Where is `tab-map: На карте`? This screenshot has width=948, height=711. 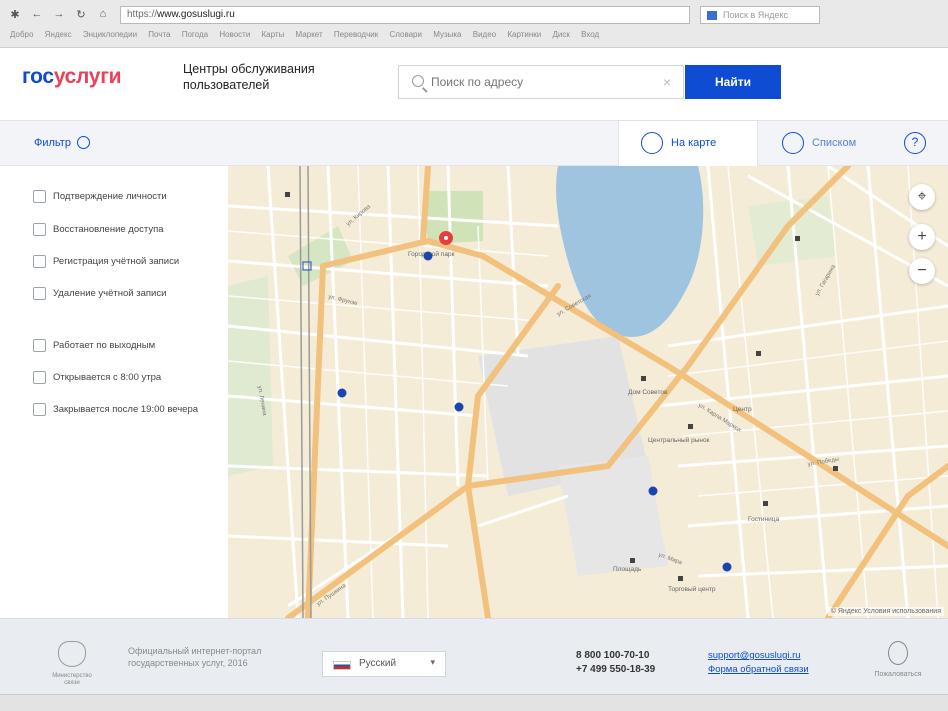
tab-map: На карте is located at coordinates (688, 143).